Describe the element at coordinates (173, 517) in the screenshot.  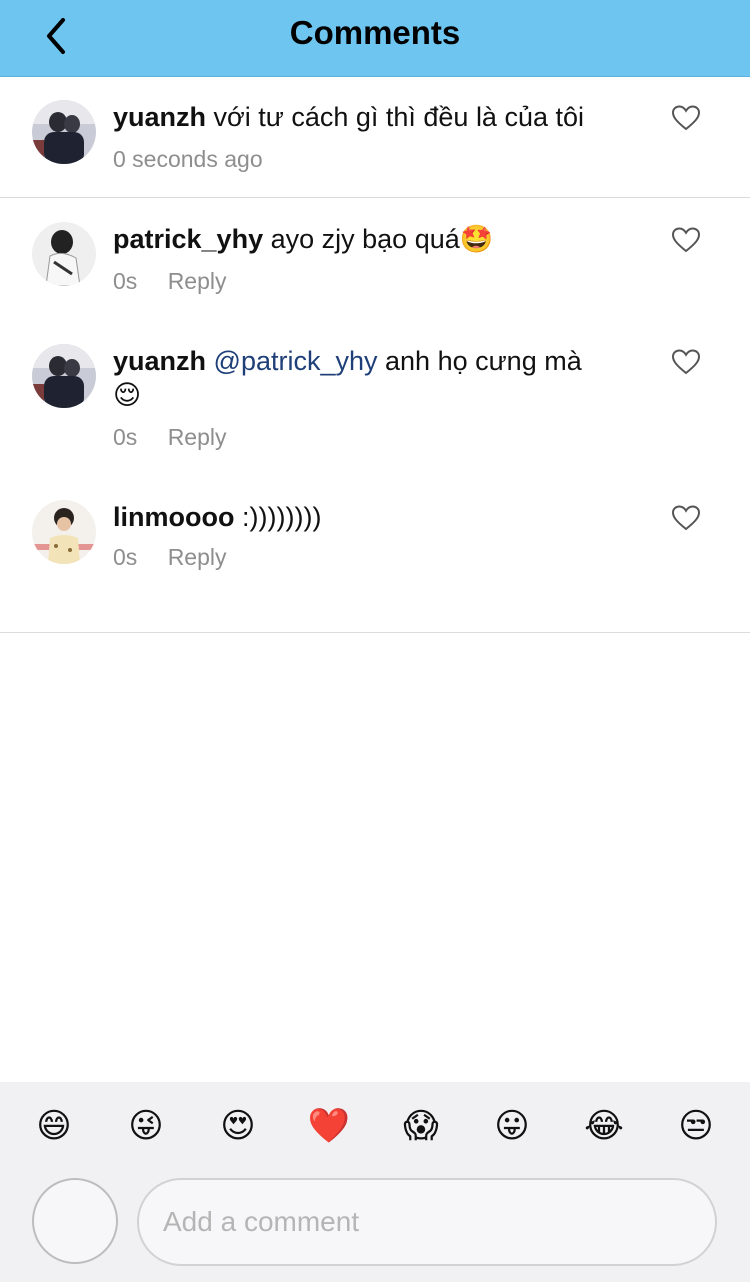
I see `comment-username: linmoooo` at that location.